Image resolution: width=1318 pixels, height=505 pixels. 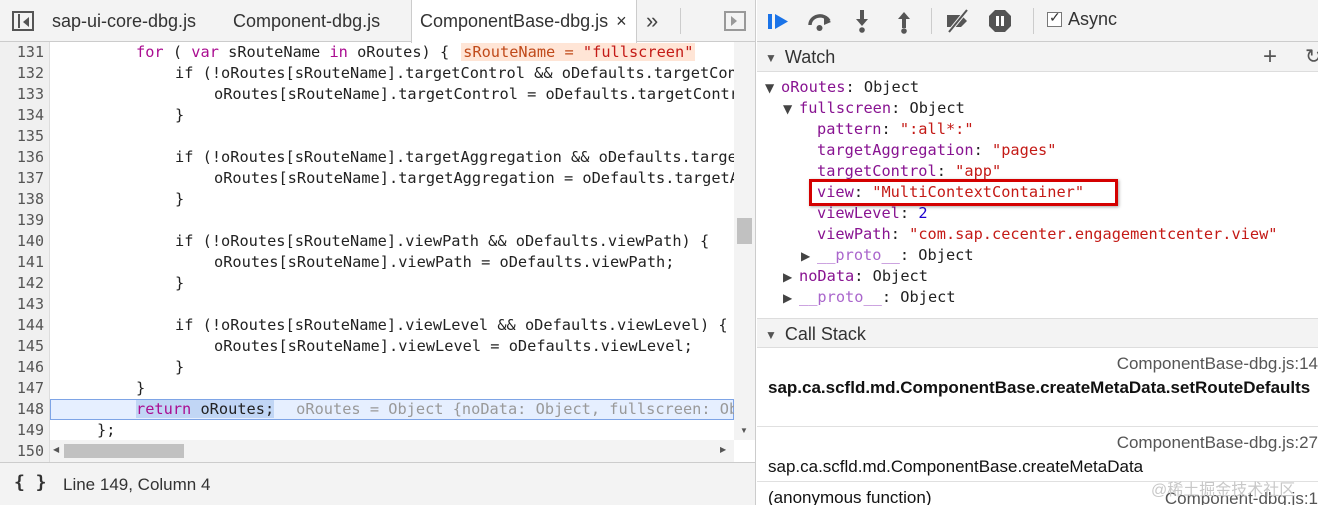 What do you see at coordinates (810, 57) in the screenshot?
I see `watch-title: Watch` at bounding box center [810, 57].